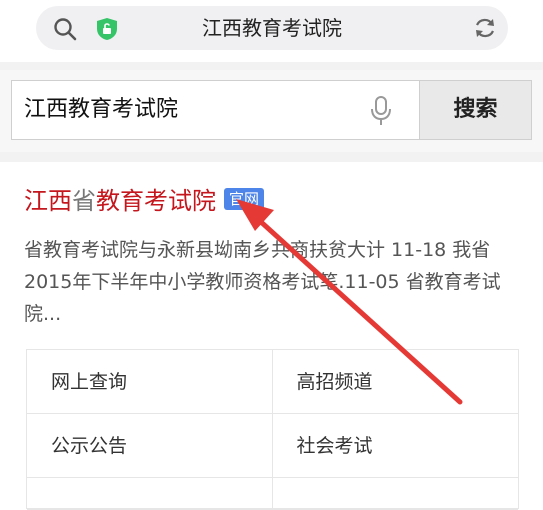  What do you see at coordinates (150, 382) in the screenshot?
I see `sitelink: 网上查询` at bounding box center [150, 382].